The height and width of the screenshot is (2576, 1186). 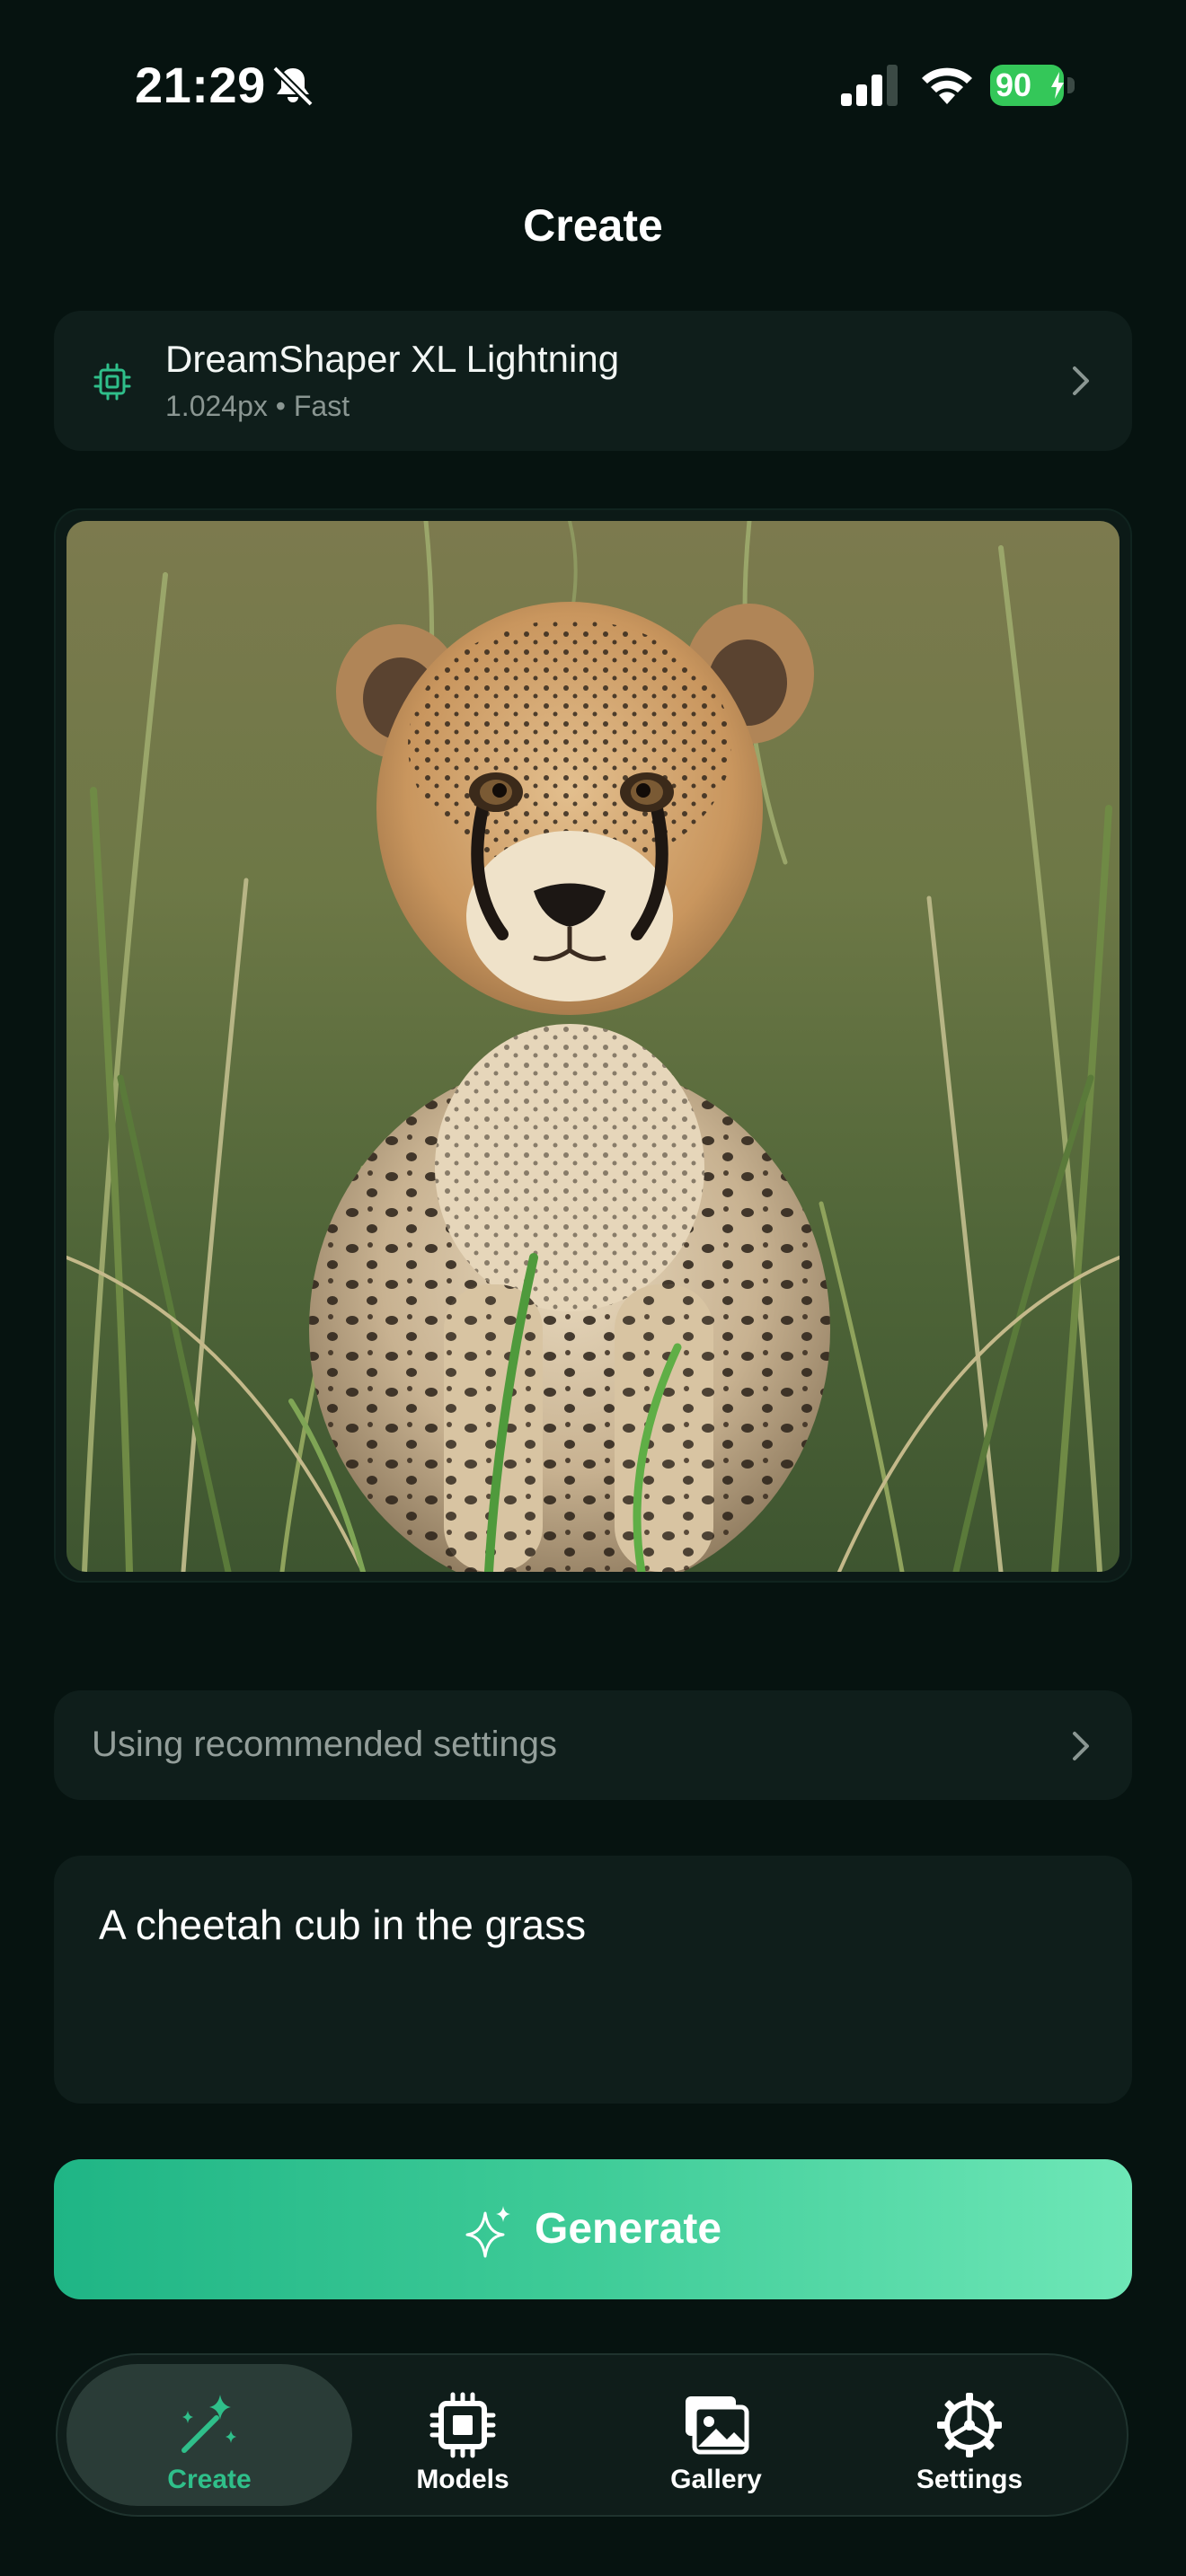 I want to click on settings-row: Using recommended settings, so click(x=593, y=1745).